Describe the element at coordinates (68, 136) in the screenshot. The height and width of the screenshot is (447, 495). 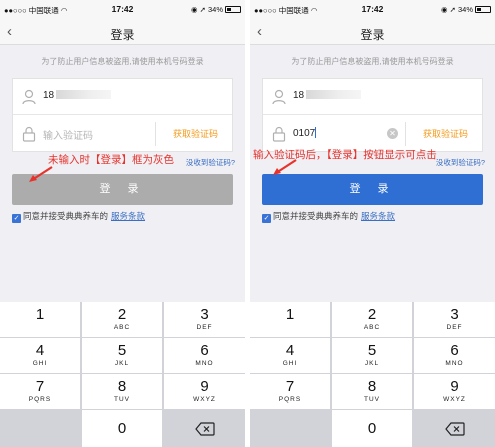
I see `code-placeholder: 输入验证码` at that location.